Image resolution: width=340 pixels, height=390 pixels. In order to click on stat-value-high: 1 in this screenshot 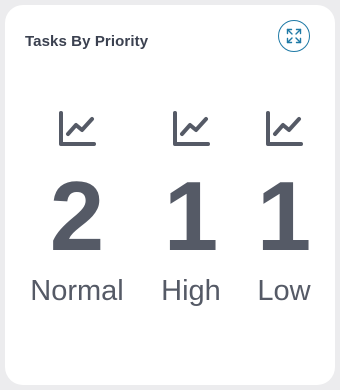, I will do `click(191, 216)`.